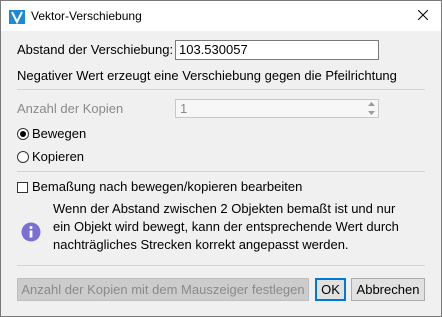 The image size is (442, 317). Describe the element at coordinates (23, 157) in the screenshot. I see `radio-copy` at that location.